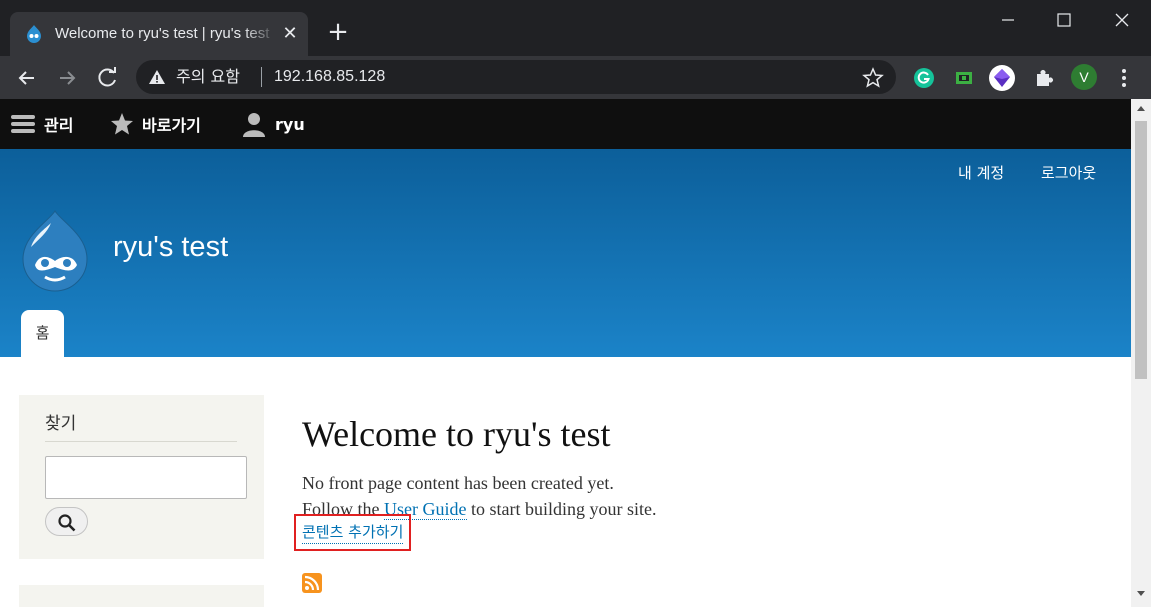 The width and height of the screenshot is (1151, 607). What do you see at coordinates (456, 434) in the screenshot?
I see `page-title: Welcome to ryu's test` at bounding box center [456, 434].